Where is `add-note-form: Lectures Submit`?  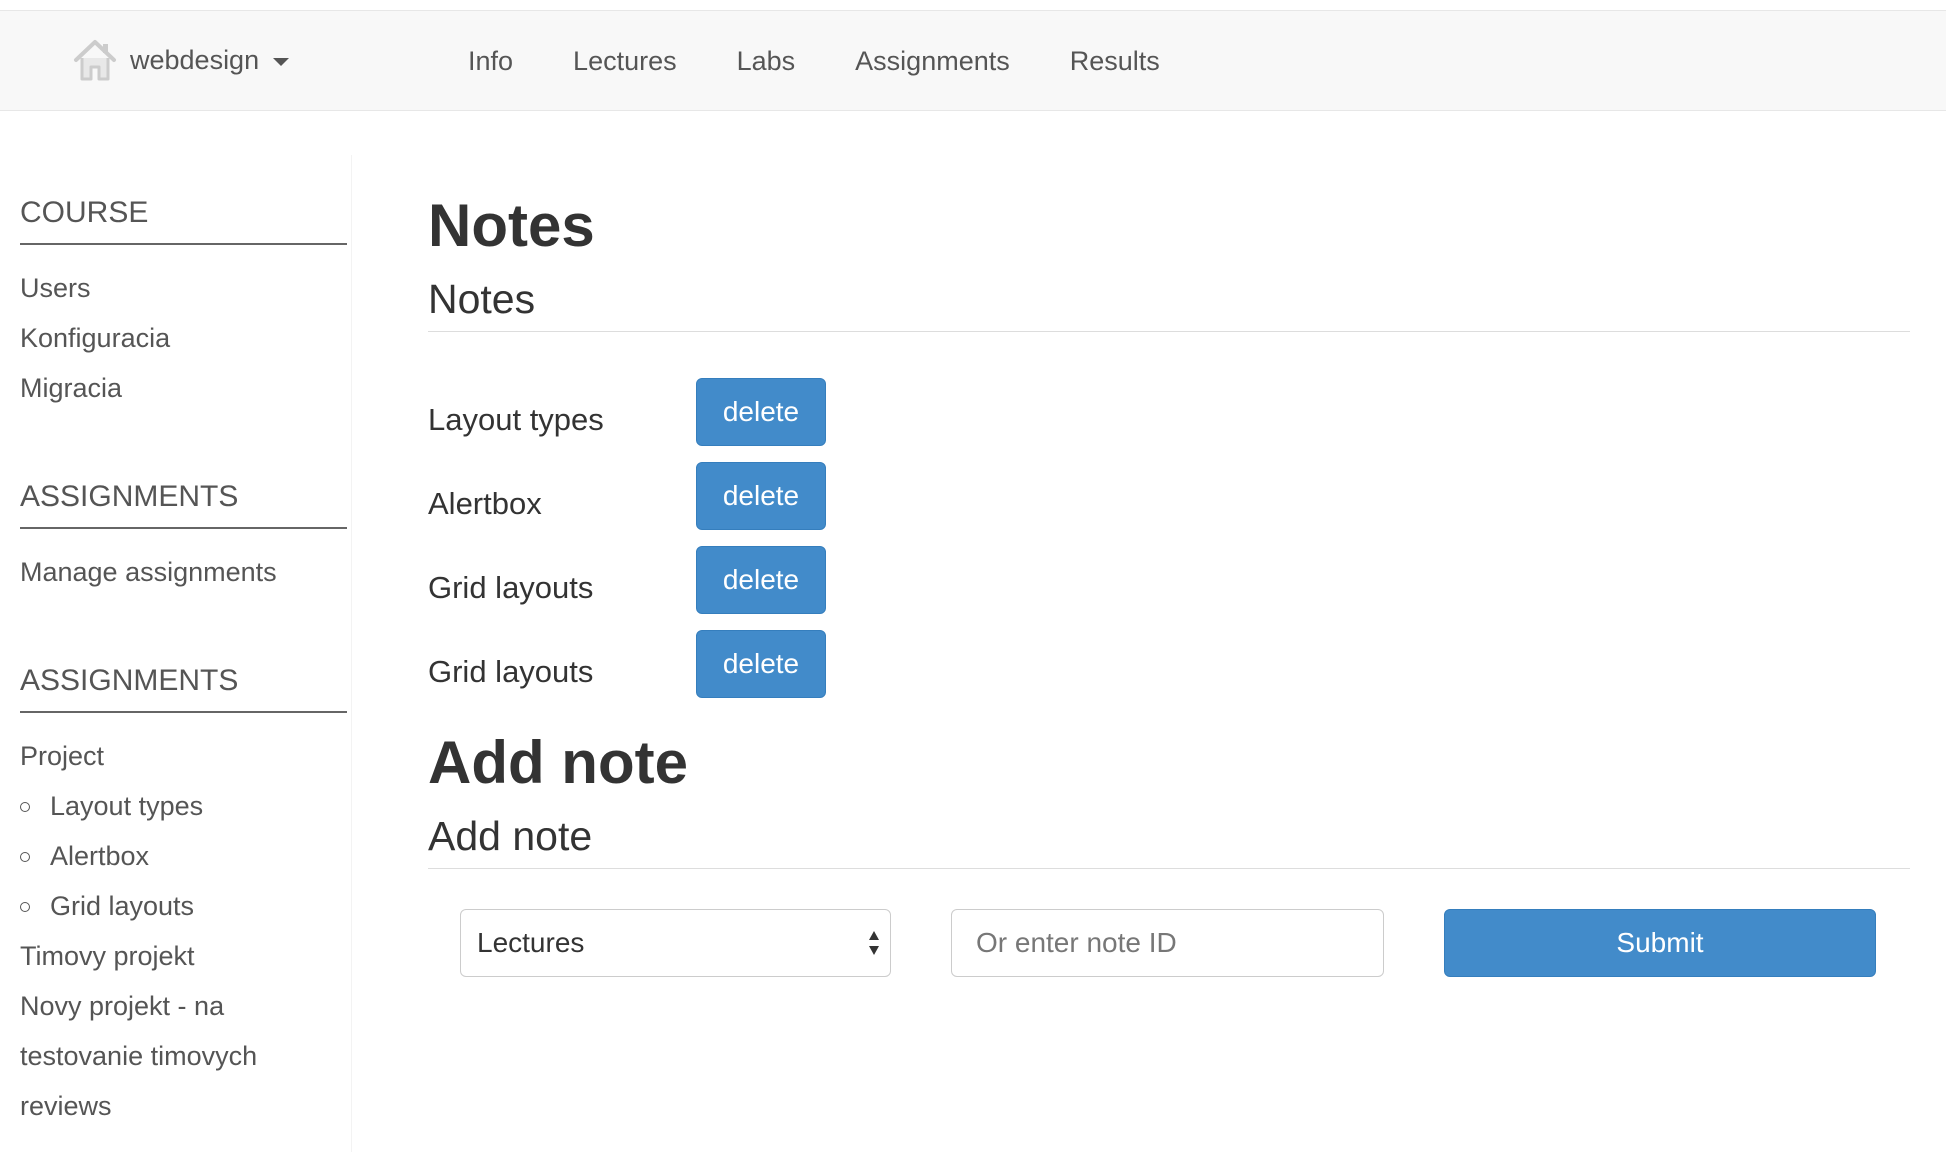 add-note-form: Lectures Submit is located at coordinates (1169, 943).